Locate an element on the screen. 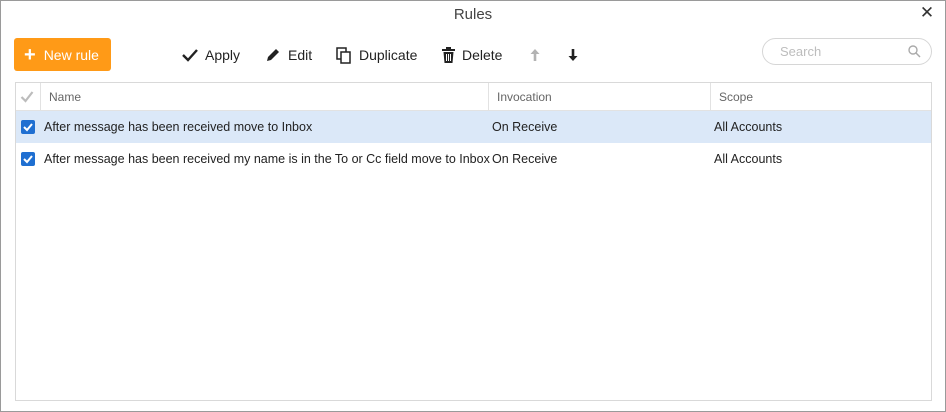 This screenshot has height=412, width=946. new-rule-label: New rule is located at coordinates (71, 54).